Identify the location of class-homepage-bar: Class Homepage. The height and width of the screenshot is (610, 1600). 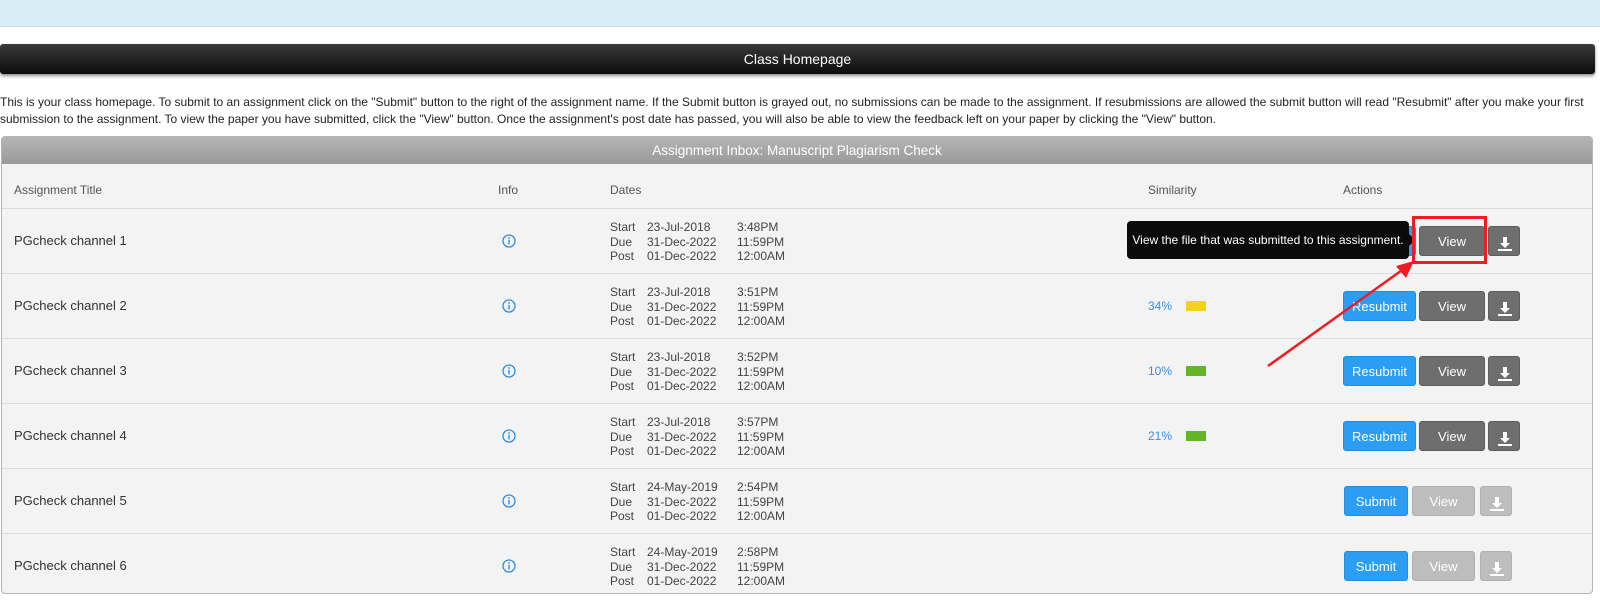
(797, 59).